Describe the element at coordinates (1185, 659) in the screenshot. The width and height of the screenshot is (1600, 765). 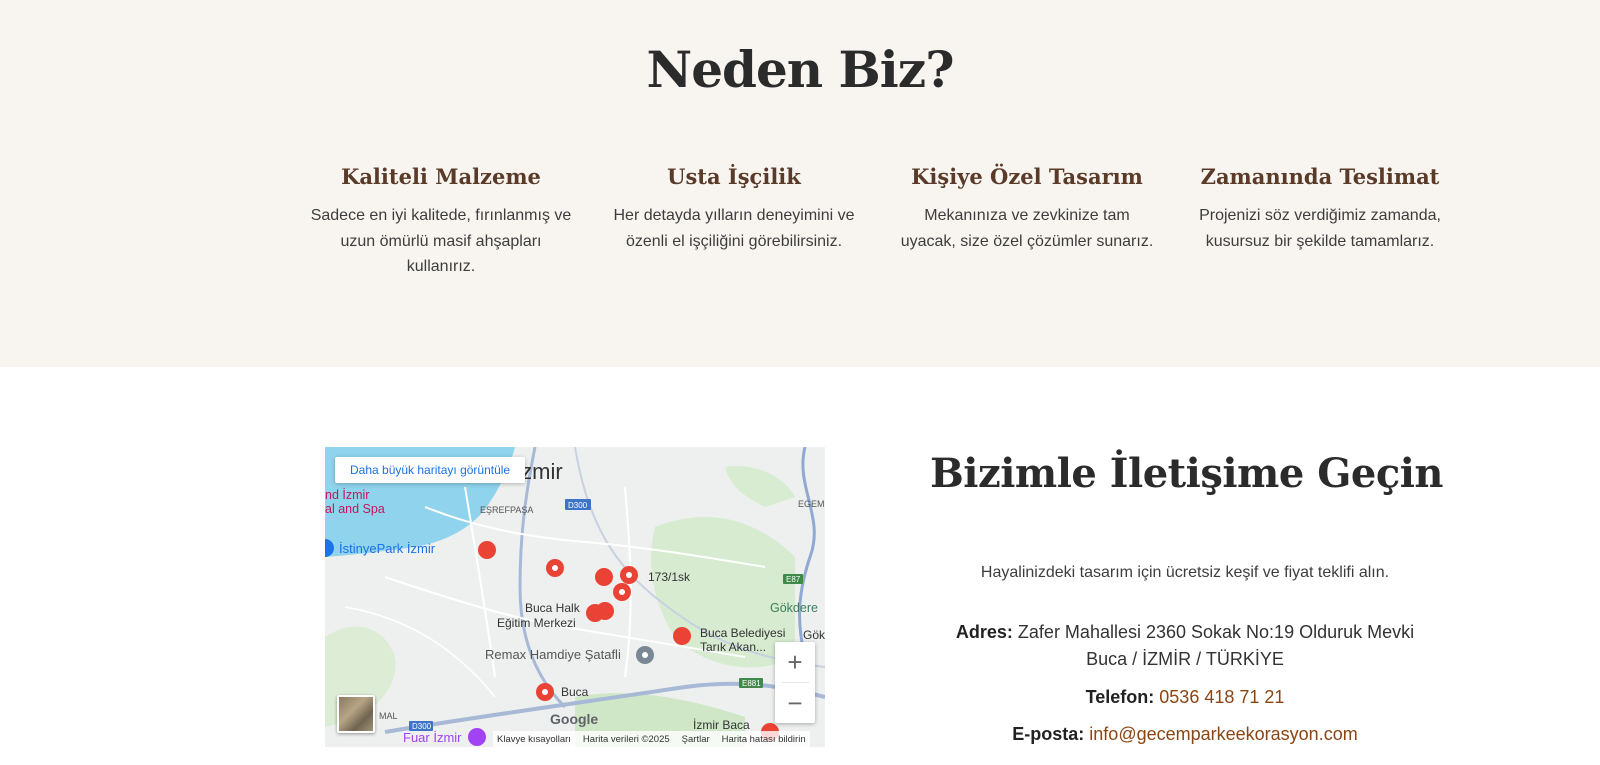
I see `address-line-2: Buca / İZMİR / TÜRKİYE` at that location.